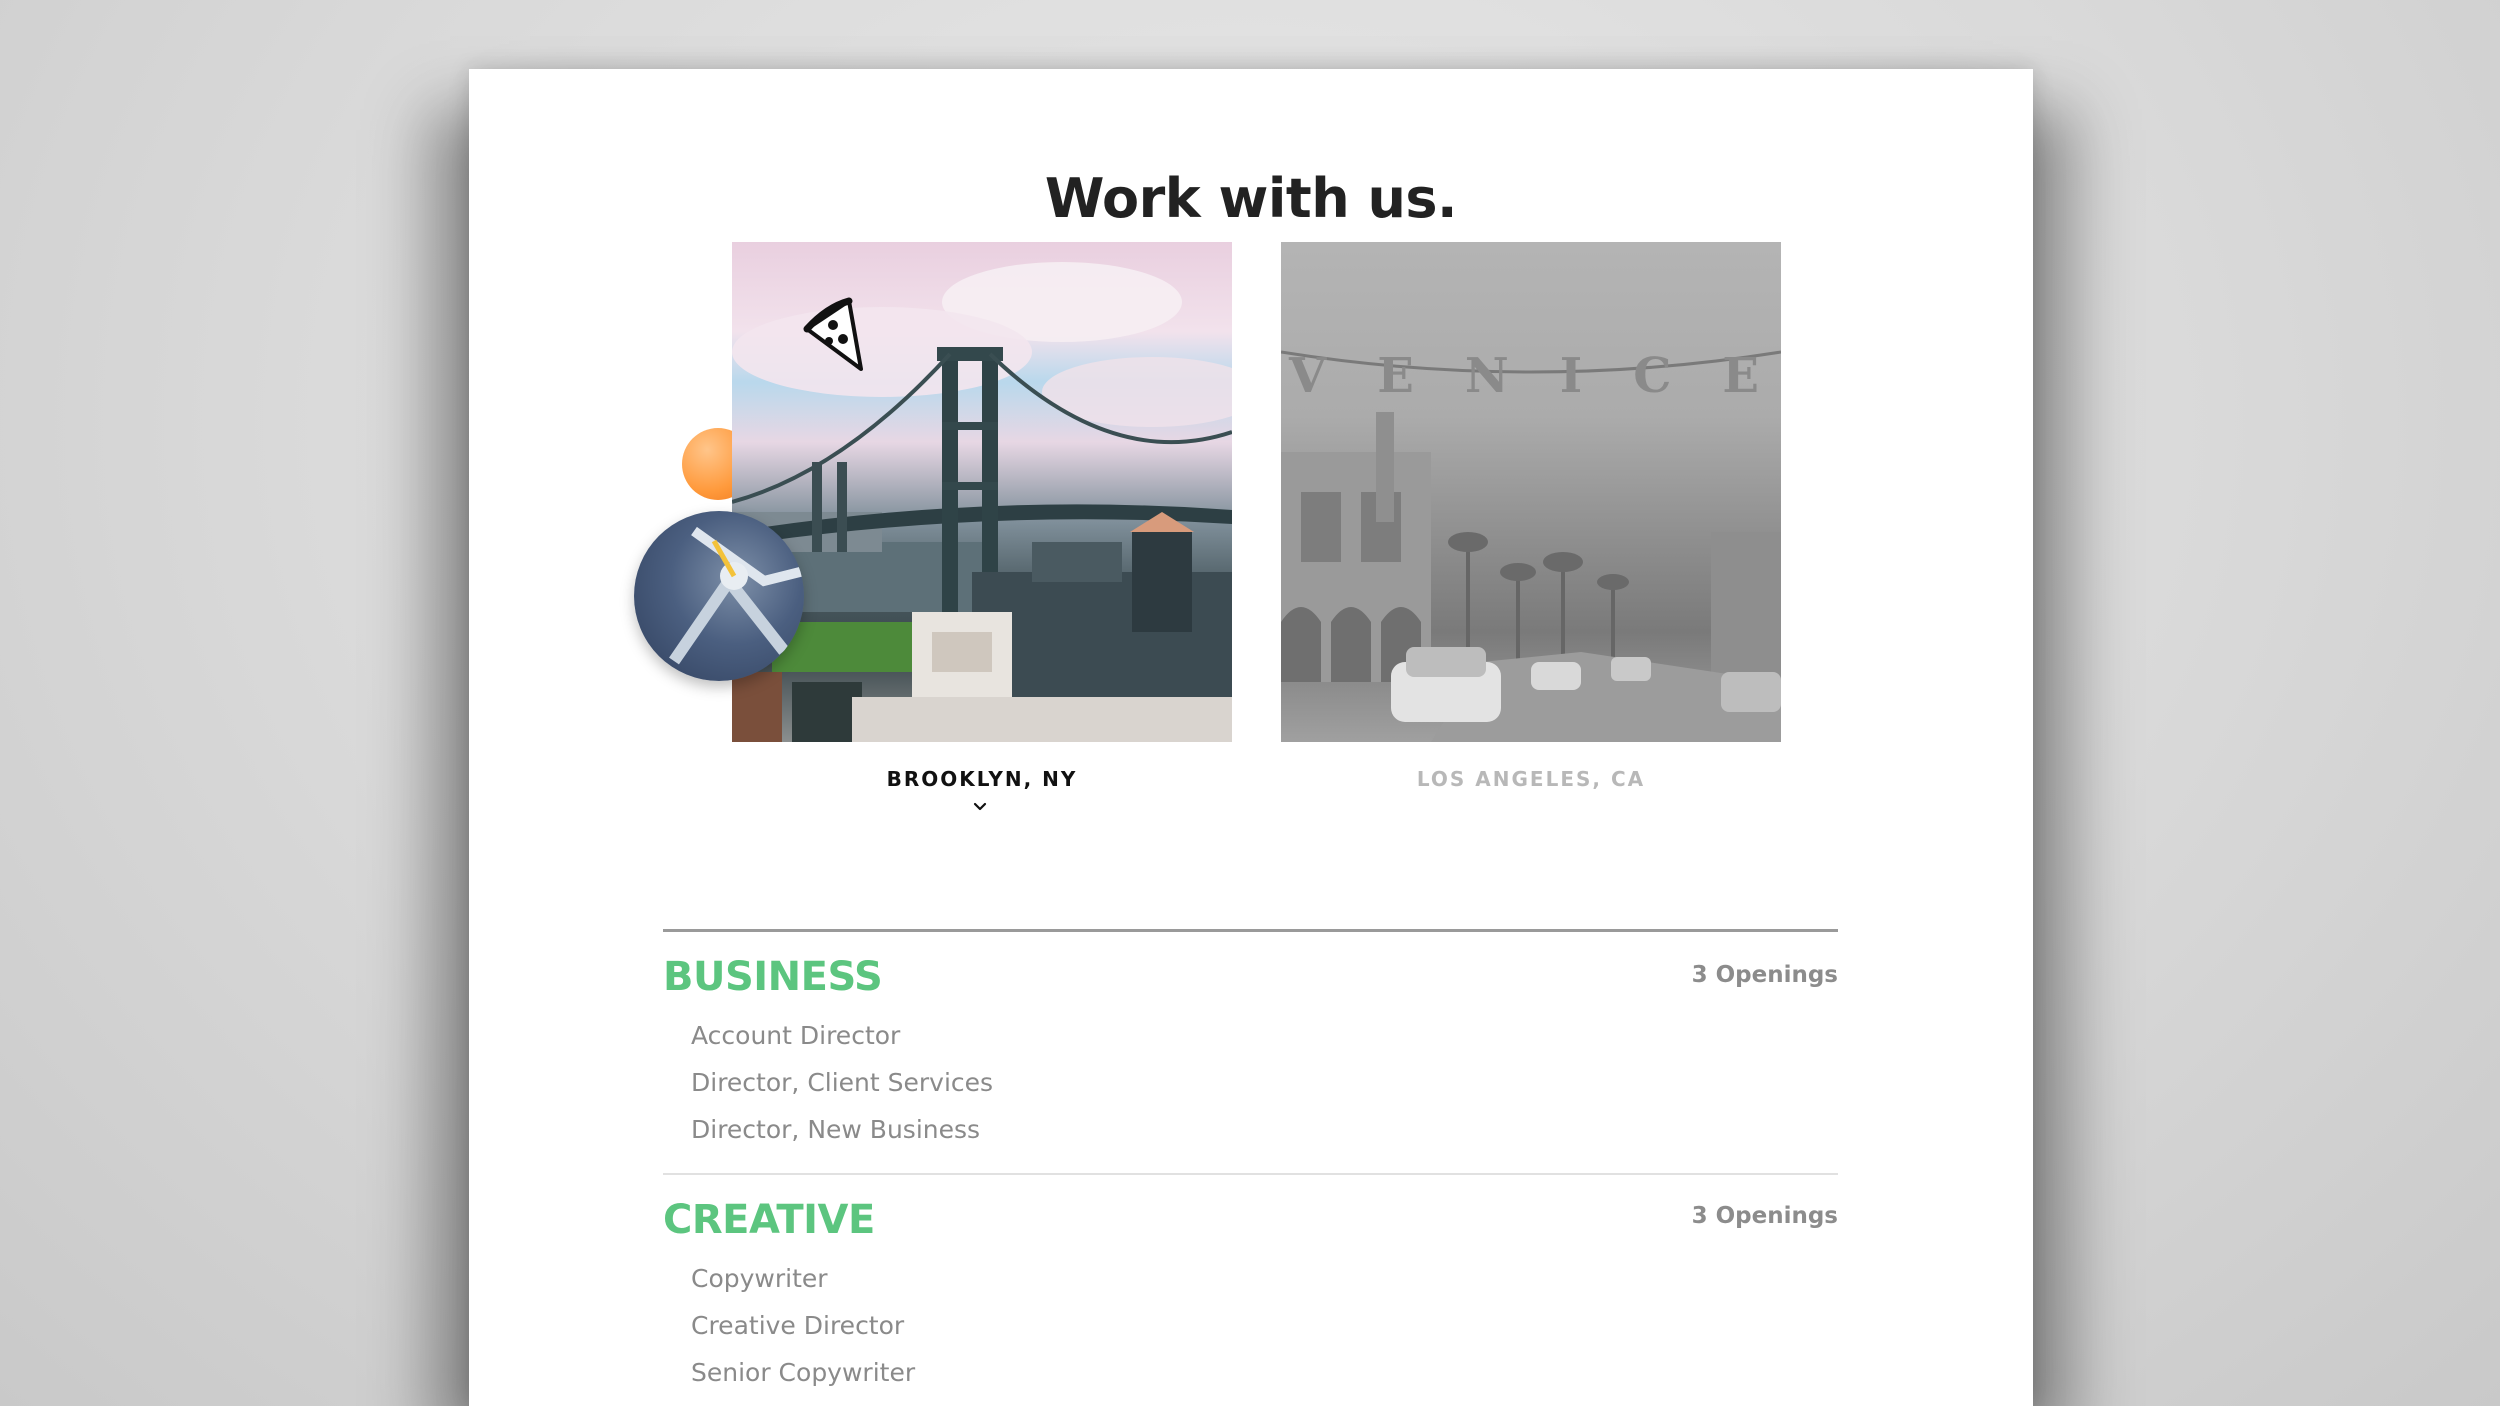 The image size is (2500, 1406). I want to click on los-angeles-location-photo: VENICE, so click(1531, 492).